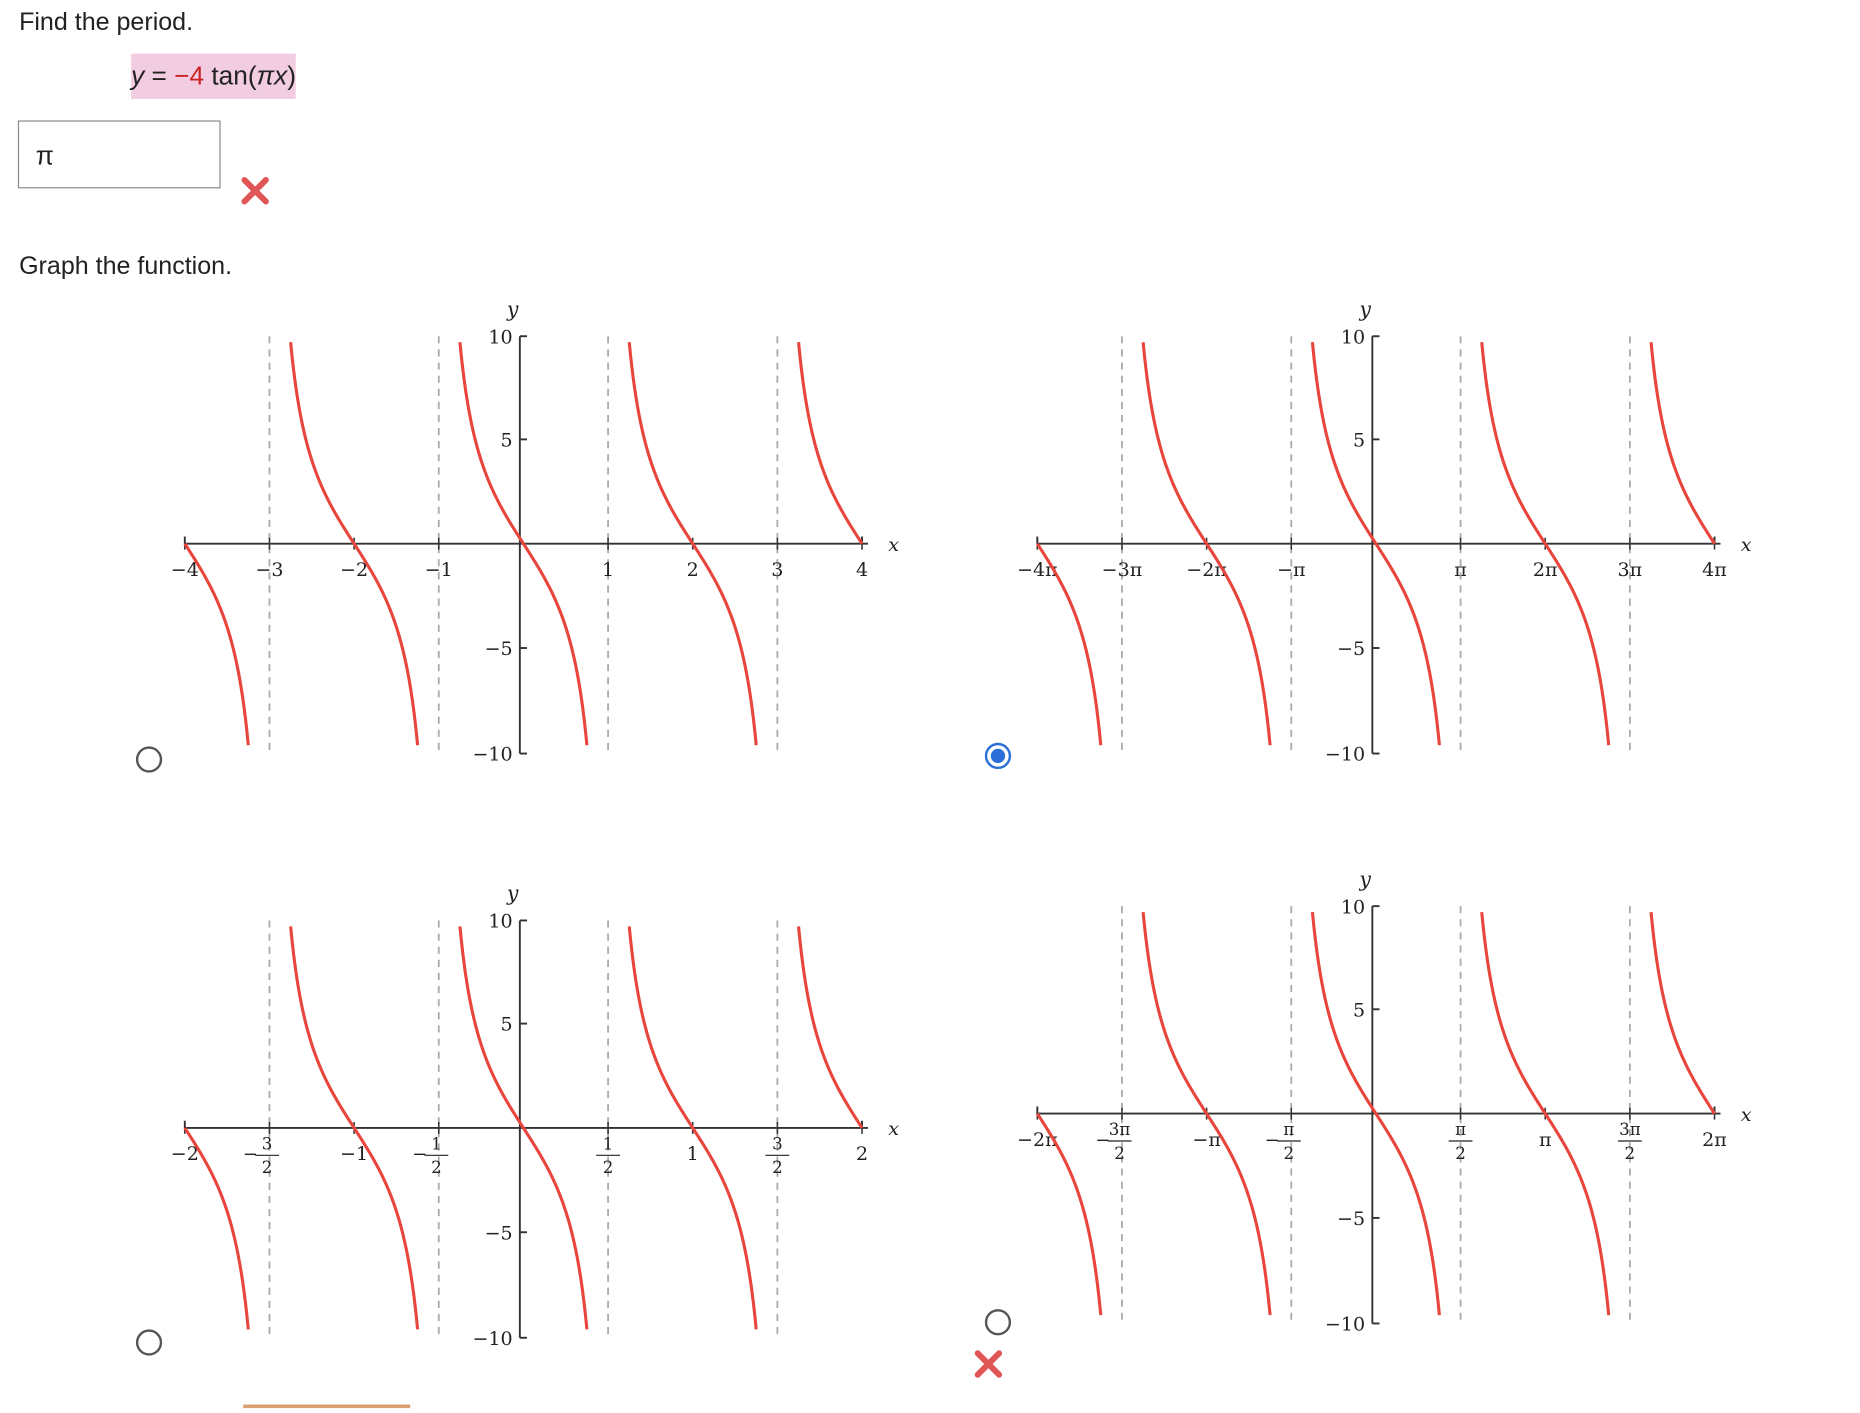 The height and width of the screenshot is (1413, 1860). Describe the element at coordinates (149, 759) in the screenshot. I see `radio-option-a` at that location.